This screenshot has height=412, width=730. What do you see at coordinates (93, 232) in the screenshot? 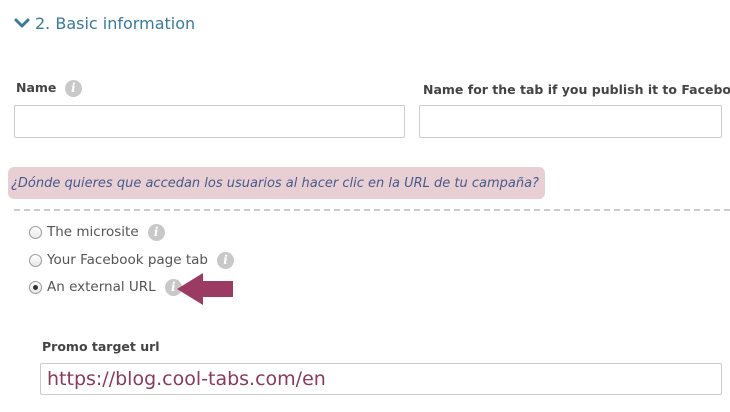
I see `radio-label-microsite: The microsite` at bounding box center [93, 232].